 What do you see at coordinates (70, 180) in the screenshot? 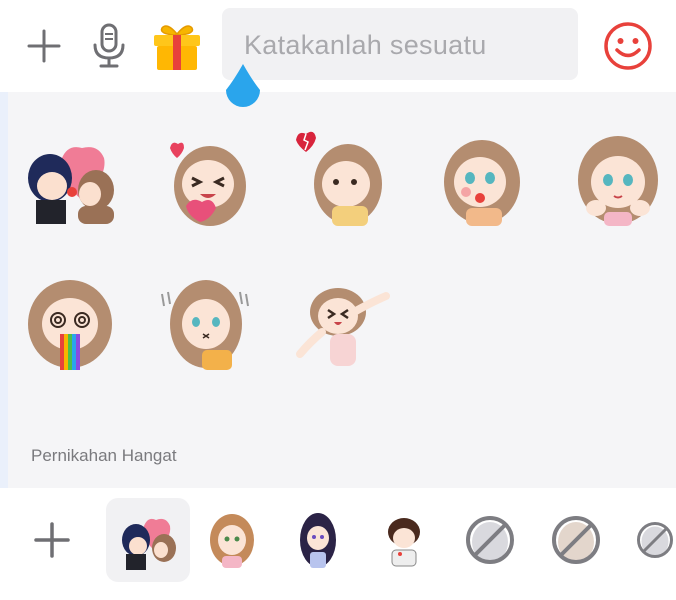
I see `sticker-couple-with-heart` at bounding box center [70, 180].